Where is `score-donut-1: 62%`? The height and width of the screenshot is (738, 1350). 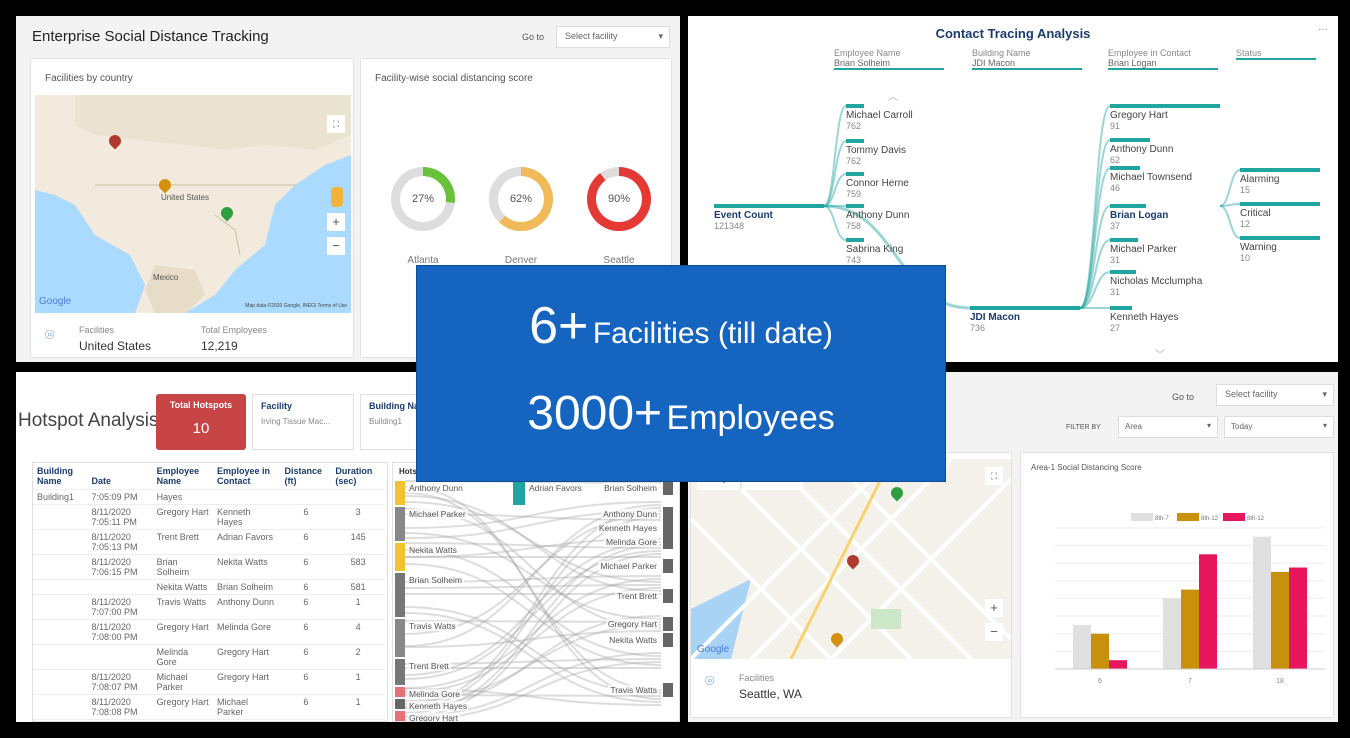
score-donut-1: 62% is located at coordinates (521, 199).